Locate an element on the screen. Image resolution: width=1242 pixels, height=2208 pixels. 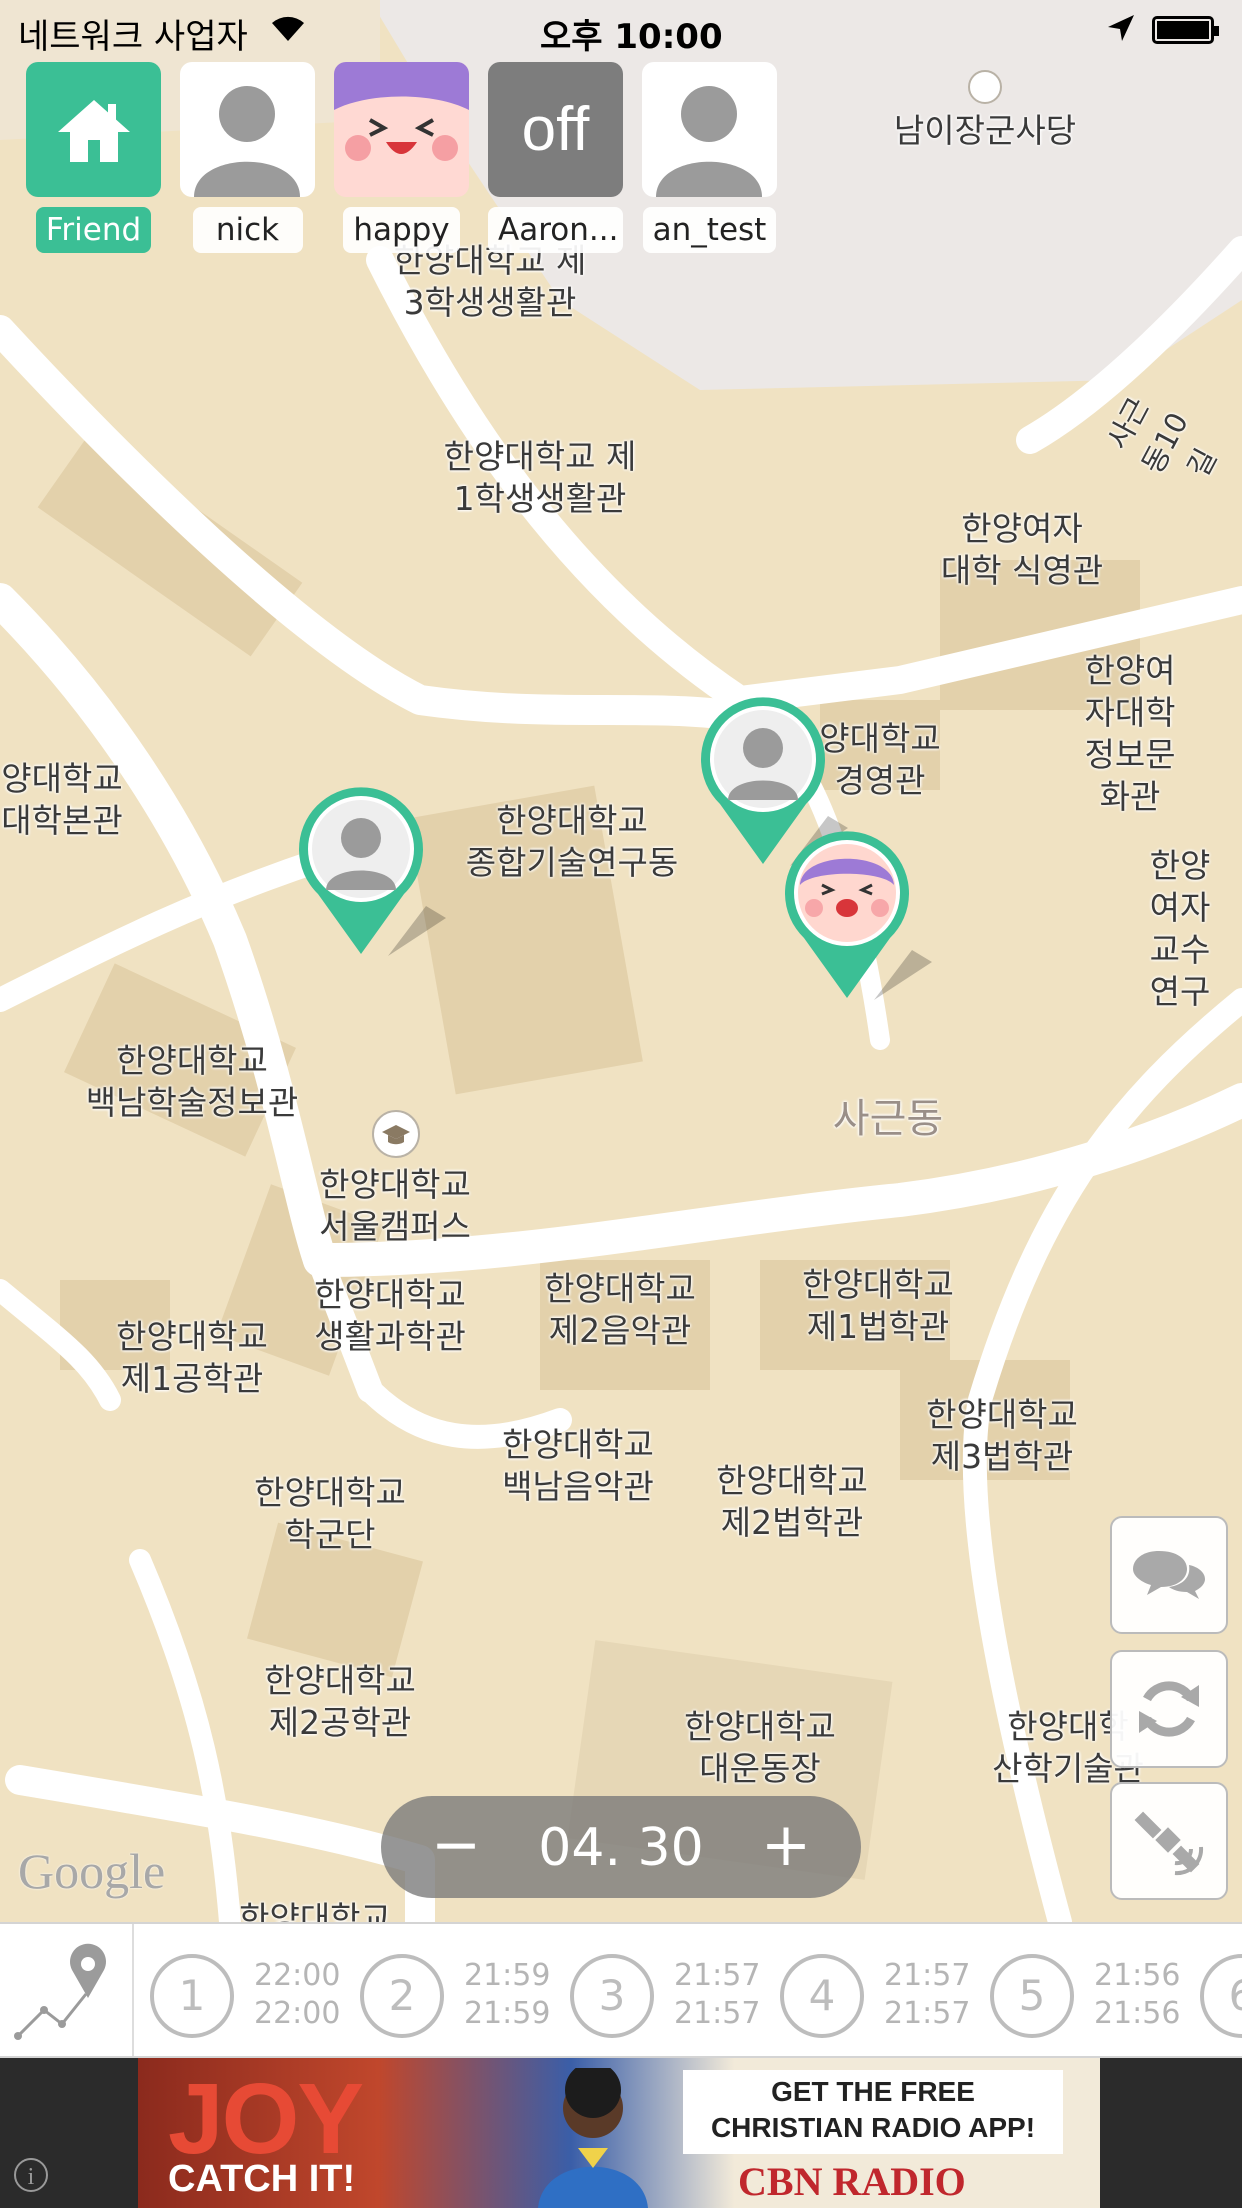
ad-promo-line: GET THE FREE is located at coordinates (873, 2091).